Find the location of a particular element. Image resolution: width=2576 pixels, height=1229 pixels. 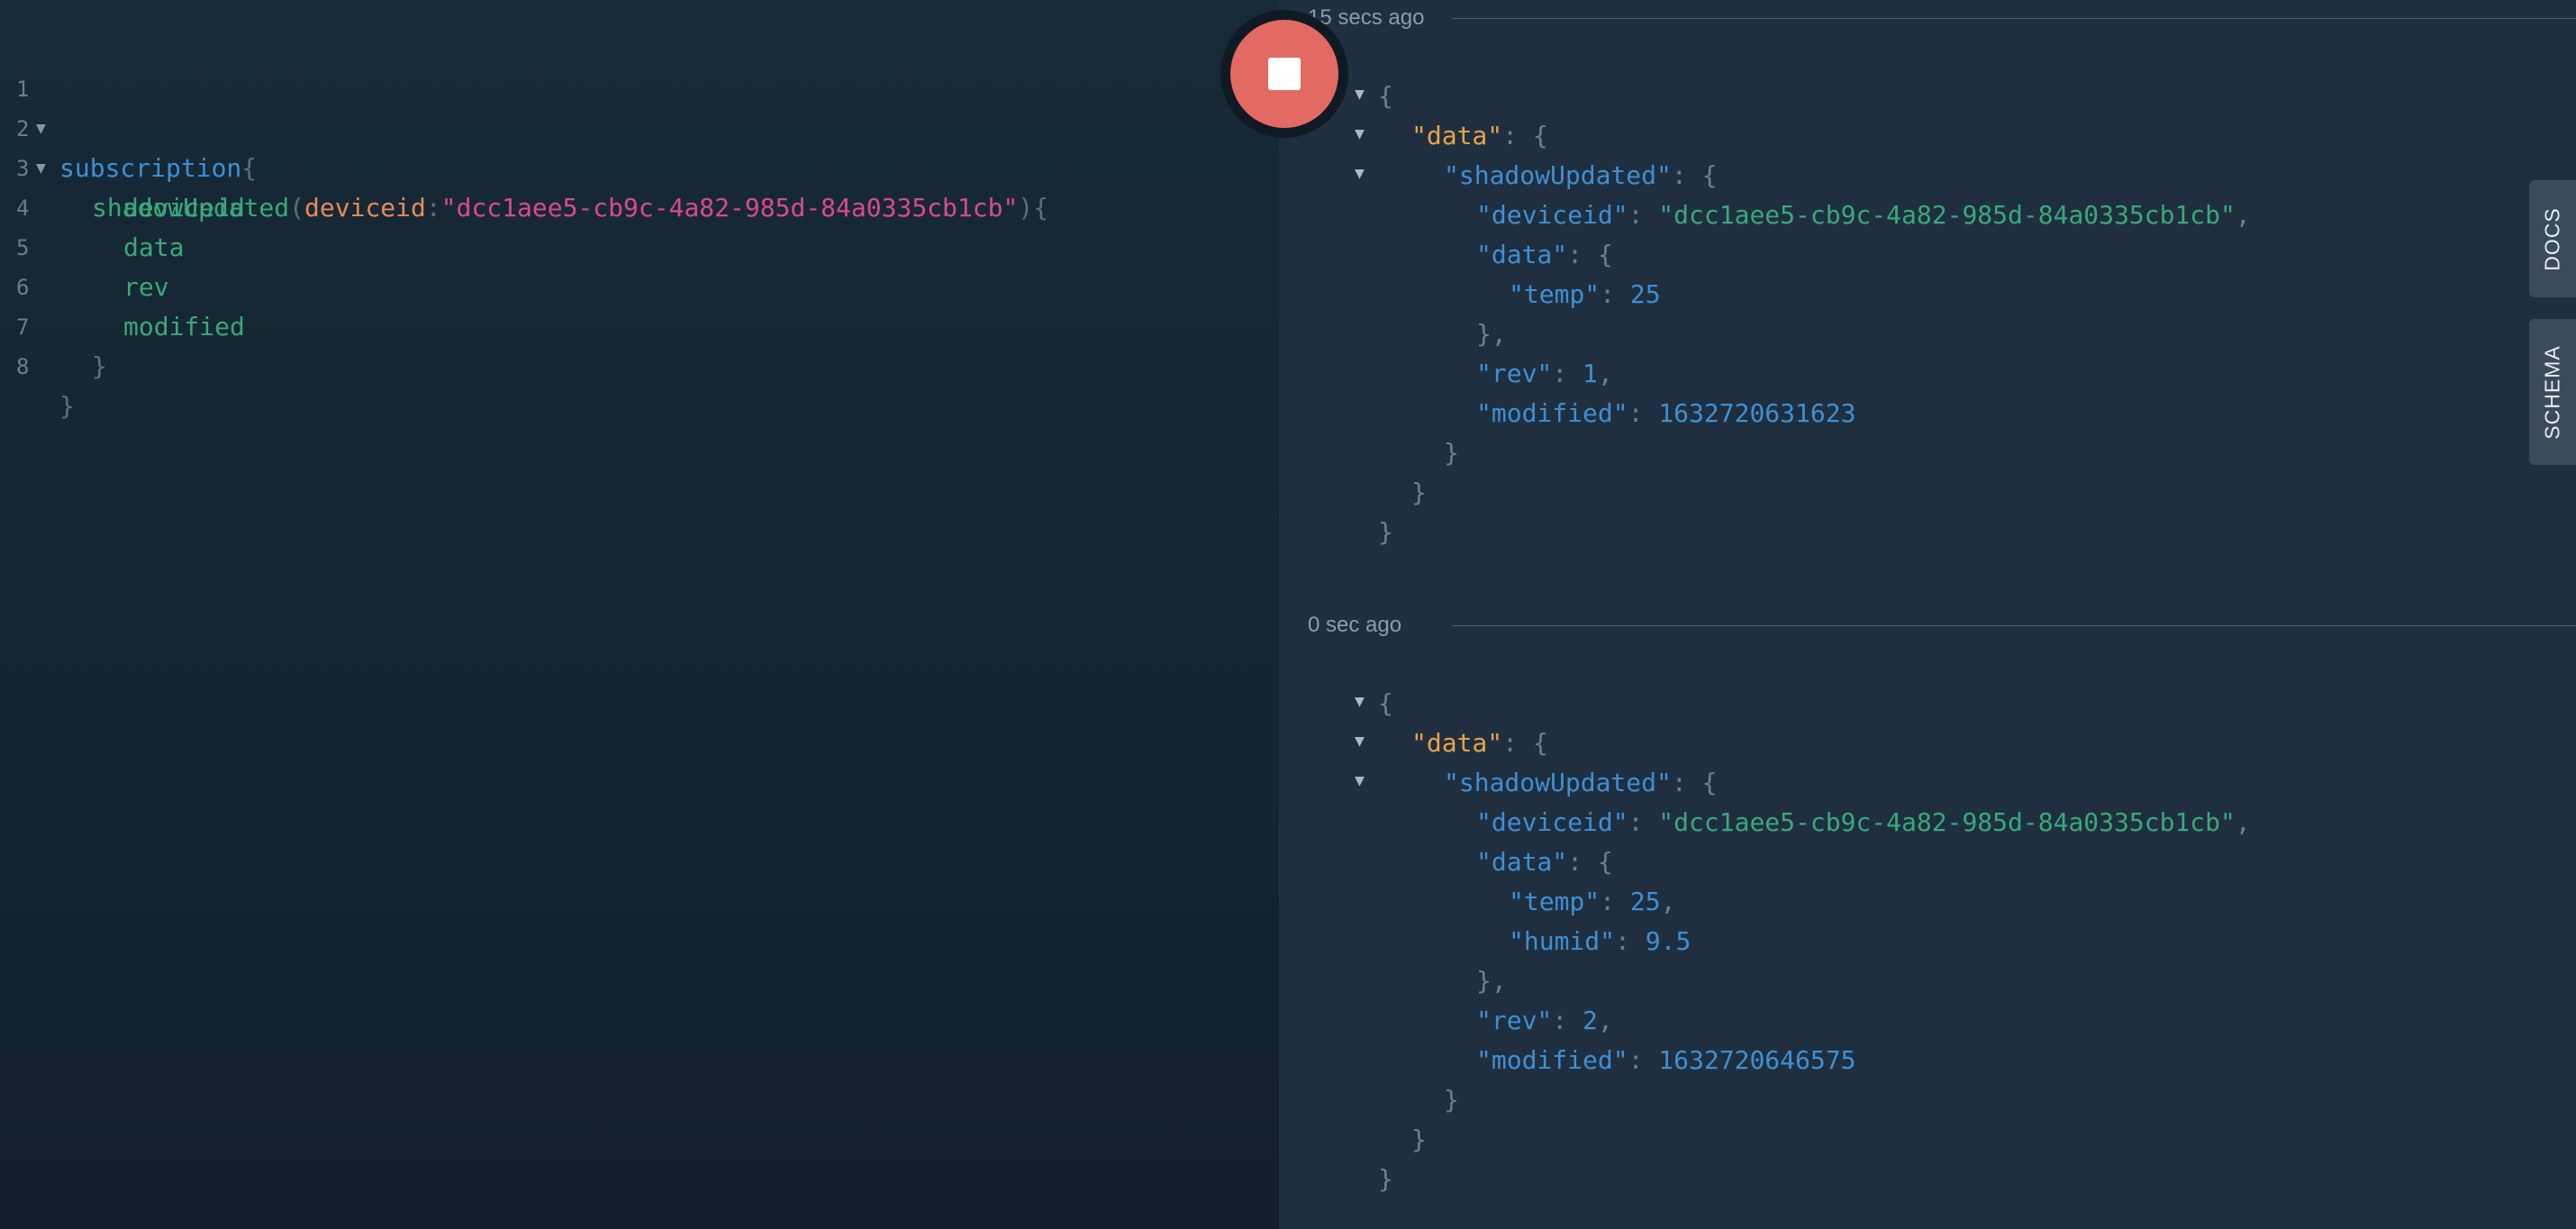

json-modified-value: 1632720646575 is located at coordinates (1757, 1060).